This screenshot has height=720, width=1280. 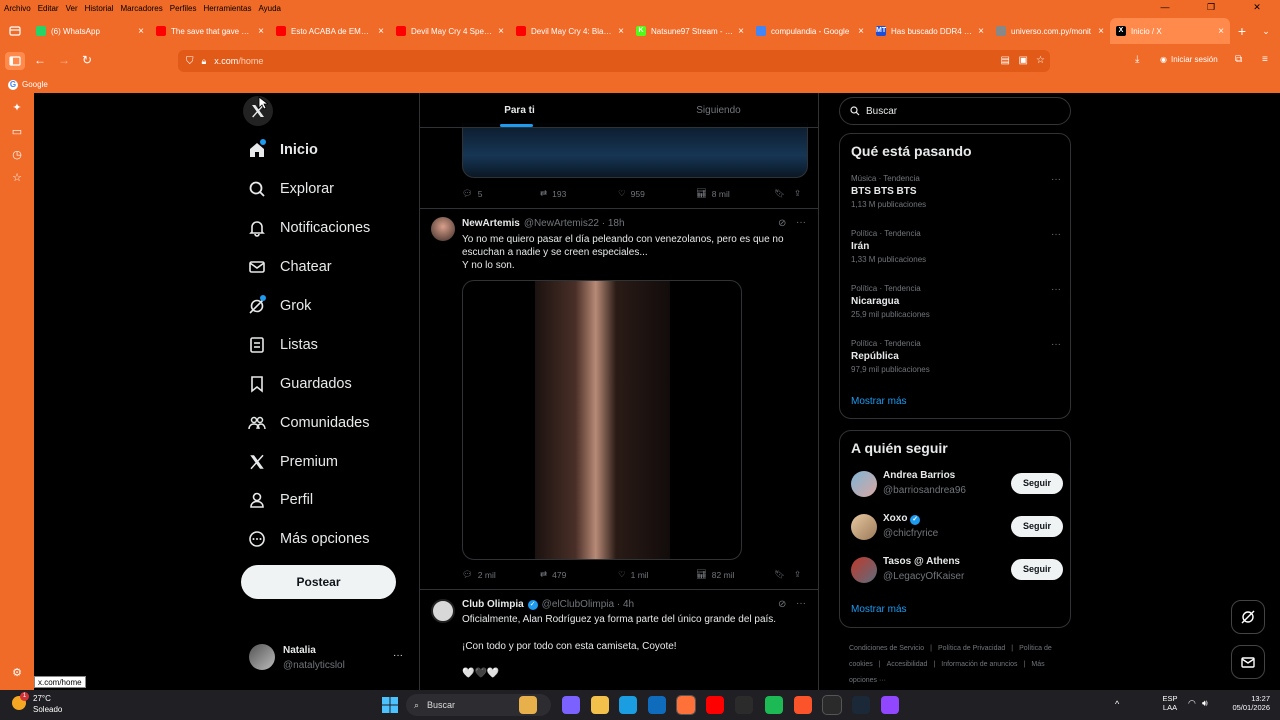 What do you see at coordinates (183, 8) in the screenshot?
I see `menu-perfiles: Perfiles` at bounding box center [183, 8].